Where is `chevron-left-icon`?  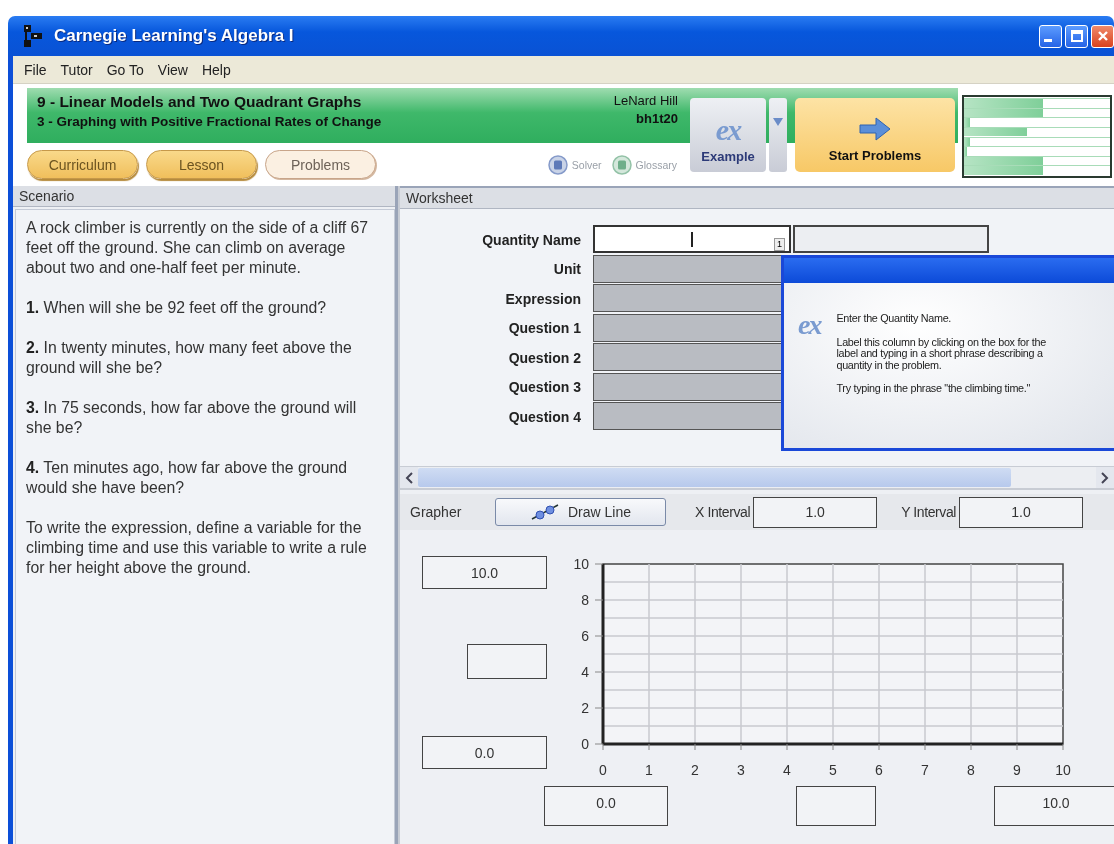 chevron-left-icon is located at coordinates (409, 477).